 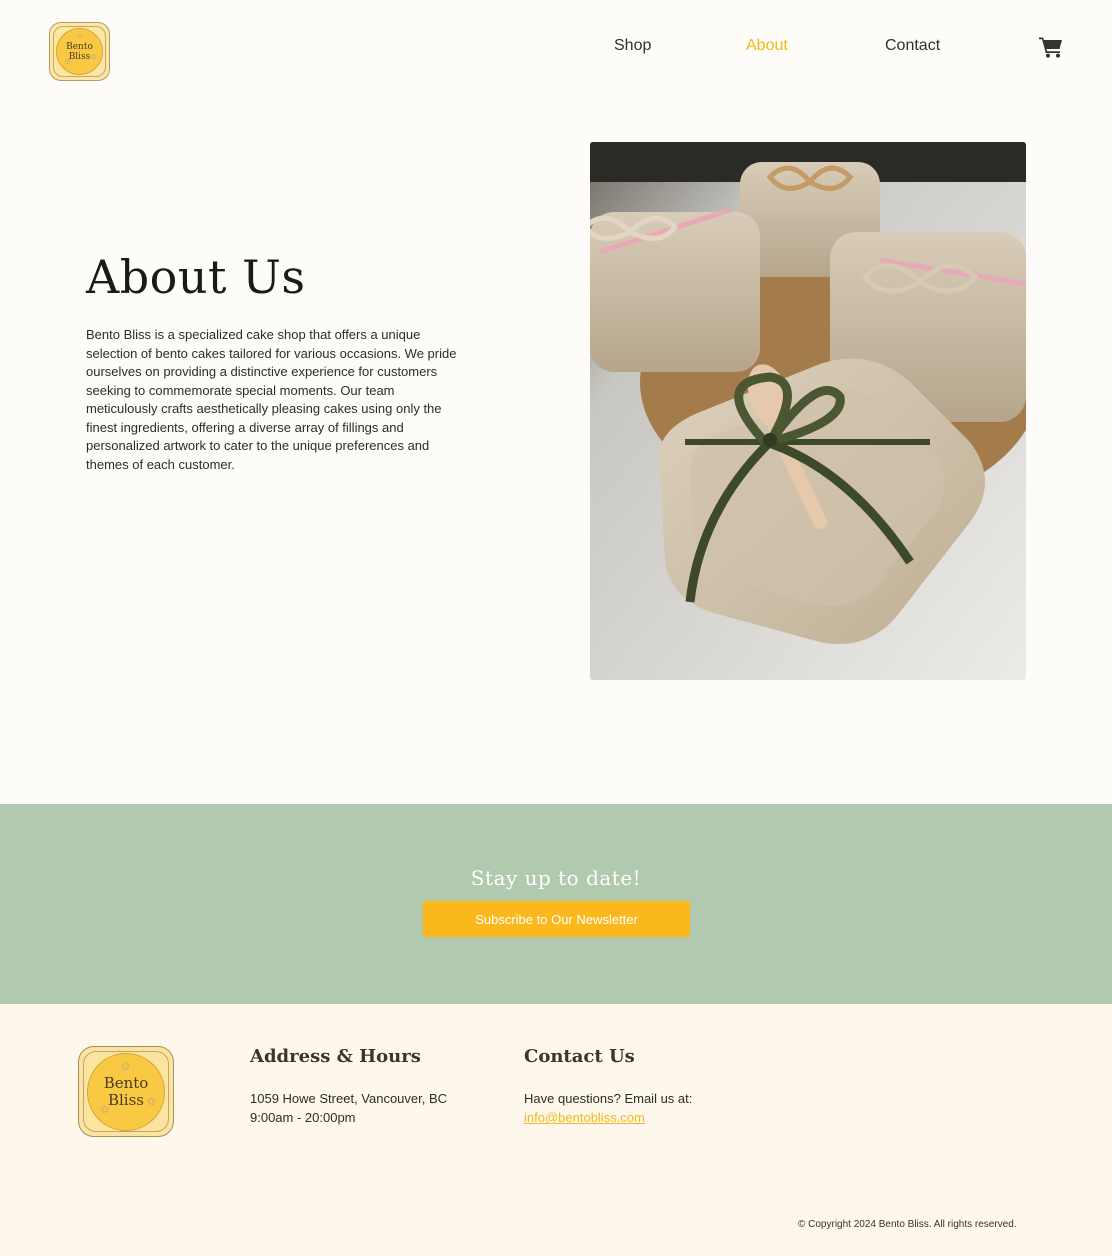 I want to click on cart-icon, so click(x=1051, y=47).